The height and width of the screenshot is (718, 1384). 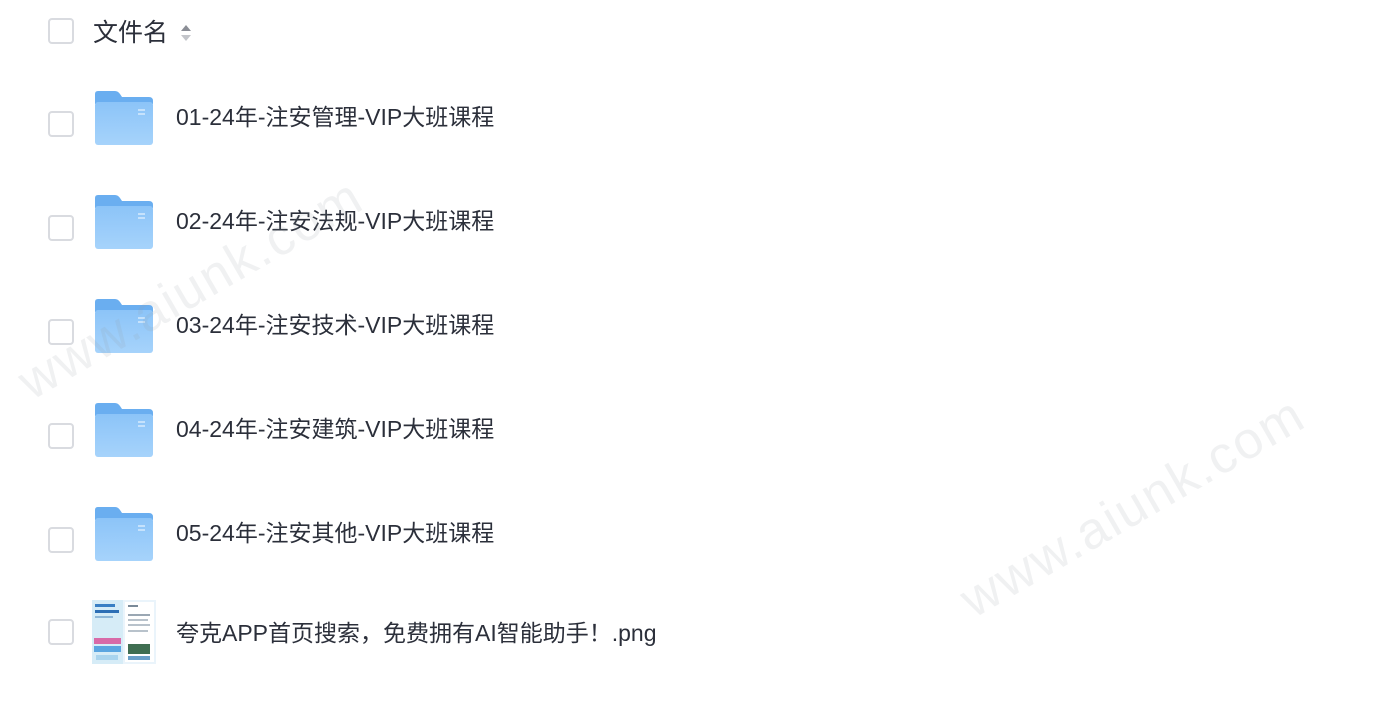 What do you see at coordinates (335, 429) in the screenshot?
I see `file-name: 04-24年-注安建筑-VIP大班课程` at bounding box center [335, 429].